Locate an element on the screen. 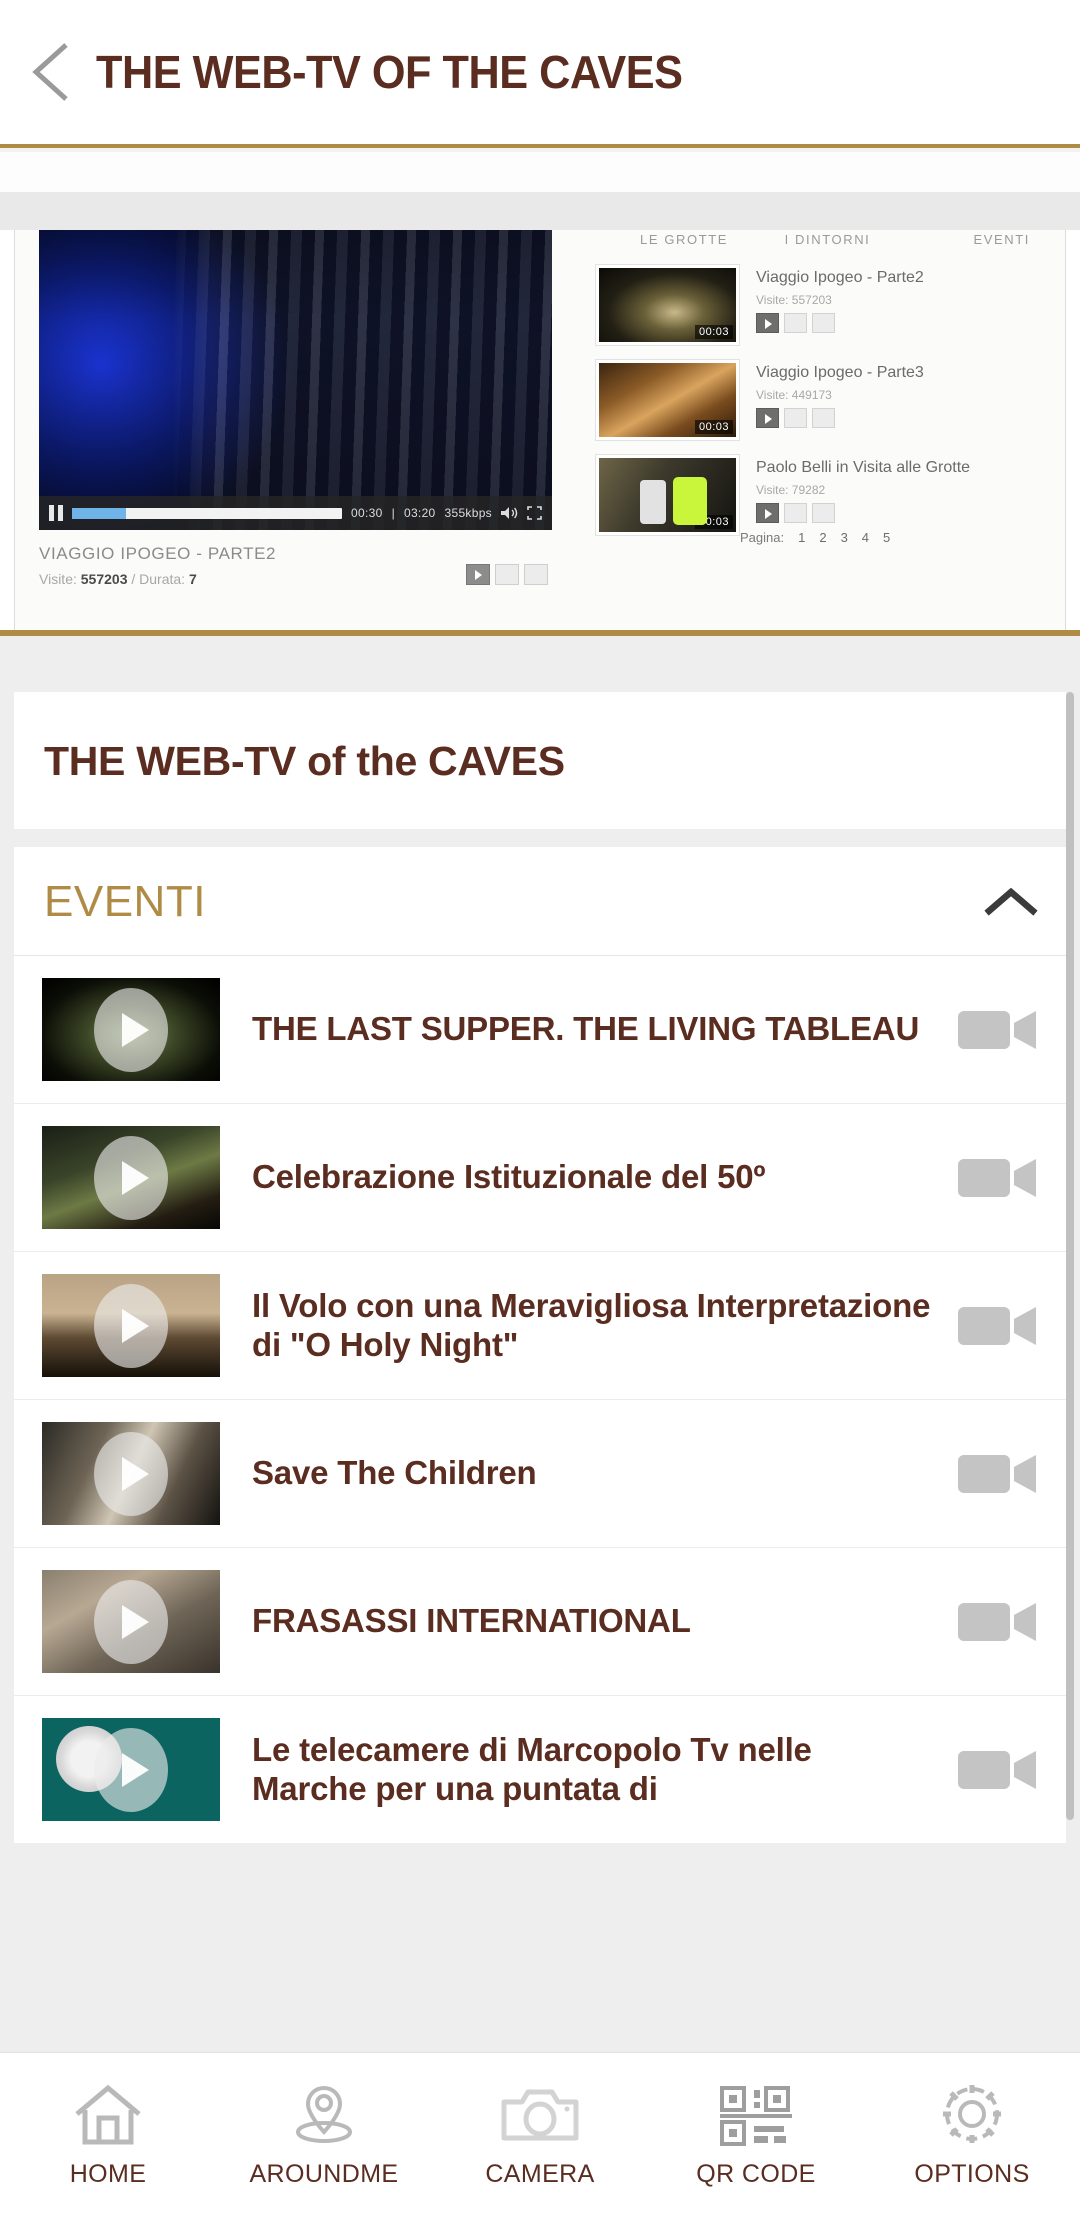 This screenshot has height=2220, width=1080. playlist-tabs: LE GROTTE I DINTORNI EVENTI is located at coordinates (826, 239).